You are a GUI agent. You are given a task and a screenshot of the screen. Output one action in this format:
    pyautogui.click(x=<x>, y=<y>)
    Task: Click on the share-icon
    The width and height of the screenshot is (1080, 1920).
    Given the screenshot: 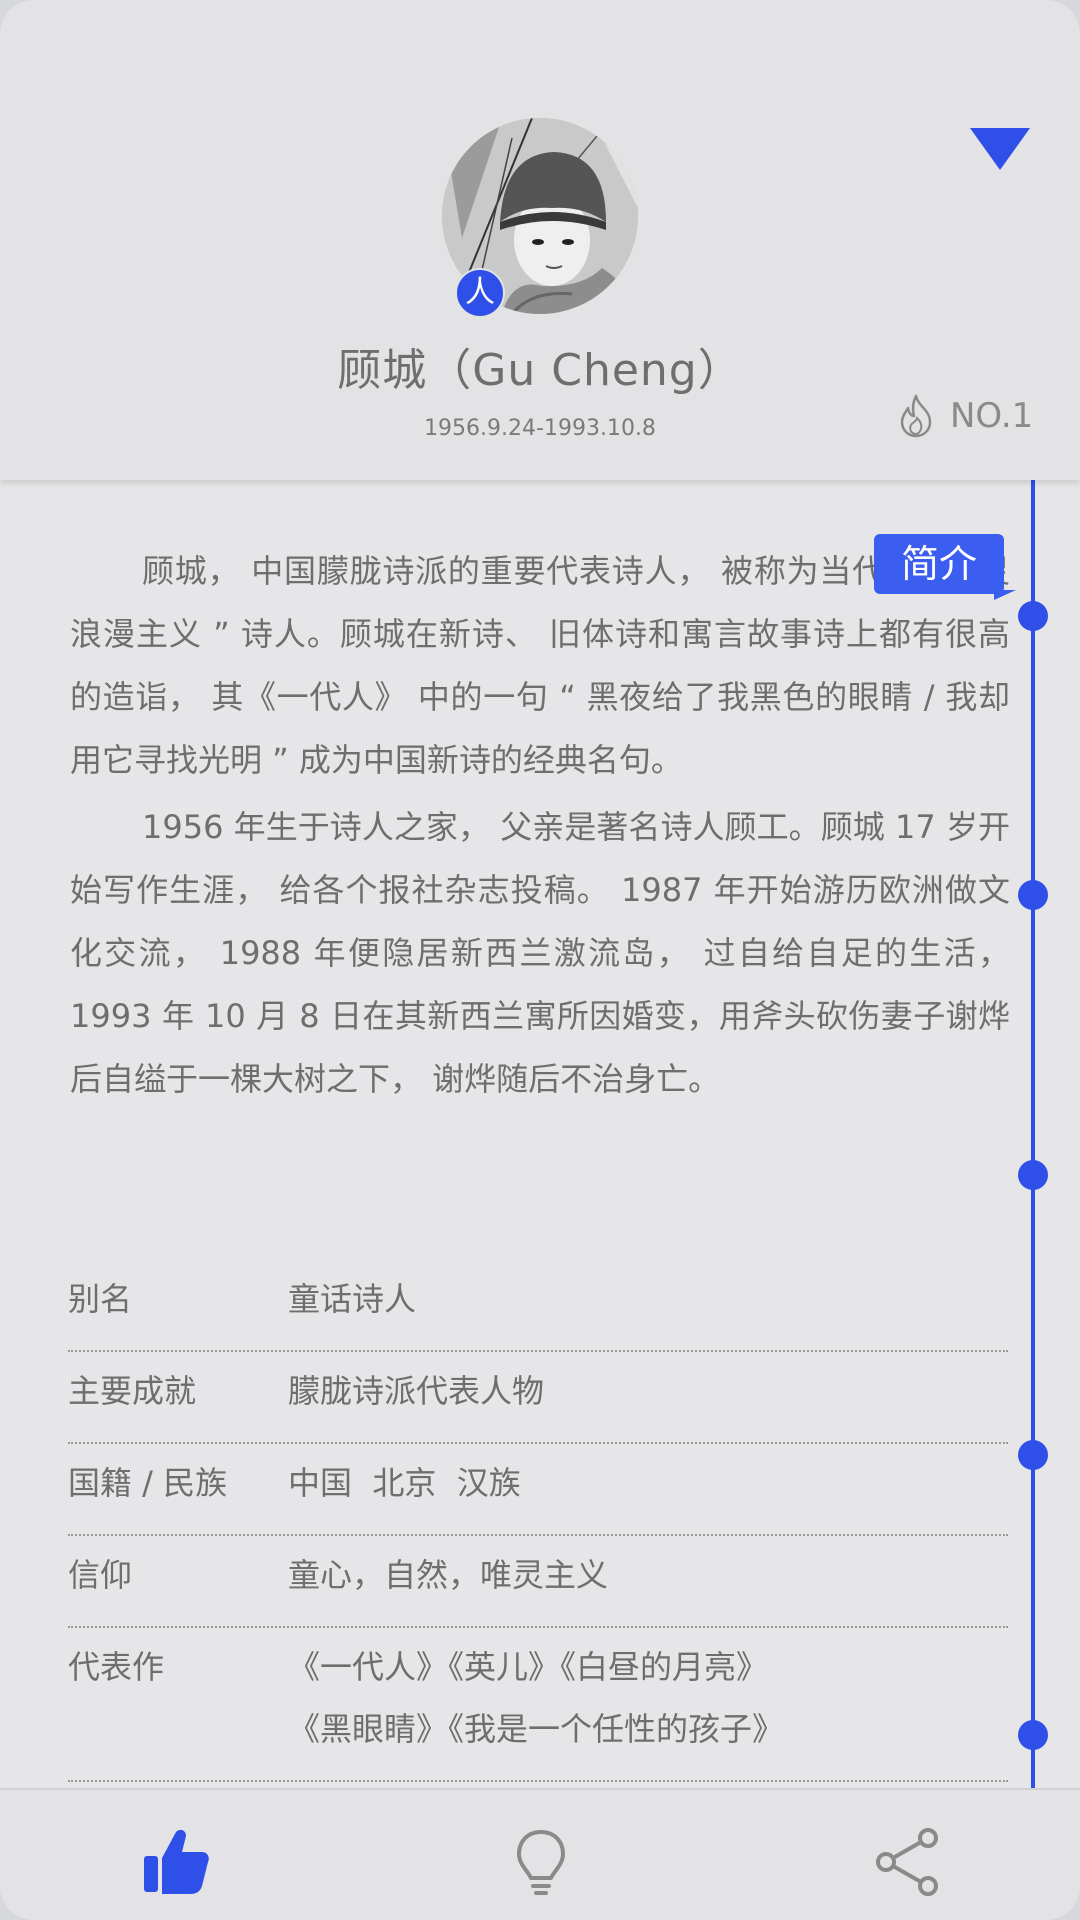 What is the action you would take?
    pyautogui.click(x=908, y=1862)
    